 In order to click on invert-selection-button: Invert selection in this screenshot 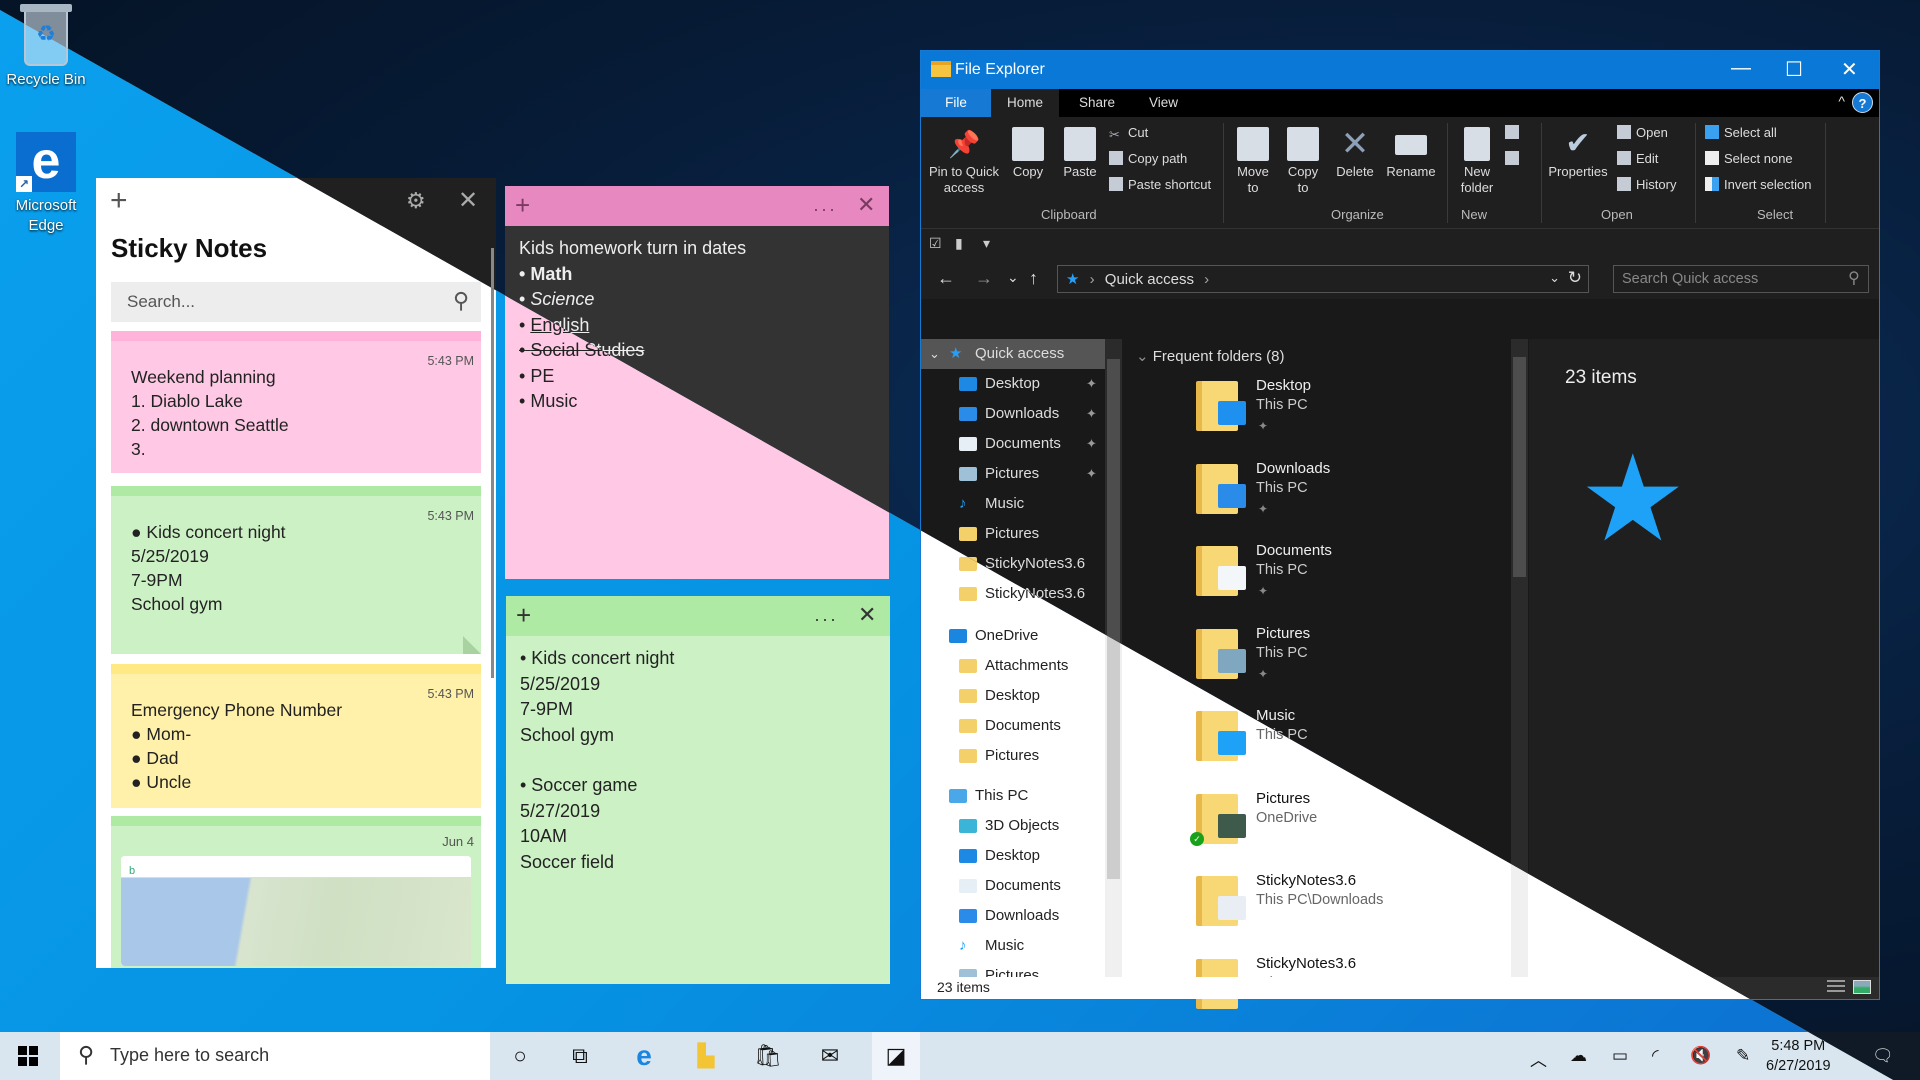, I will do `click(1758, 185)`.